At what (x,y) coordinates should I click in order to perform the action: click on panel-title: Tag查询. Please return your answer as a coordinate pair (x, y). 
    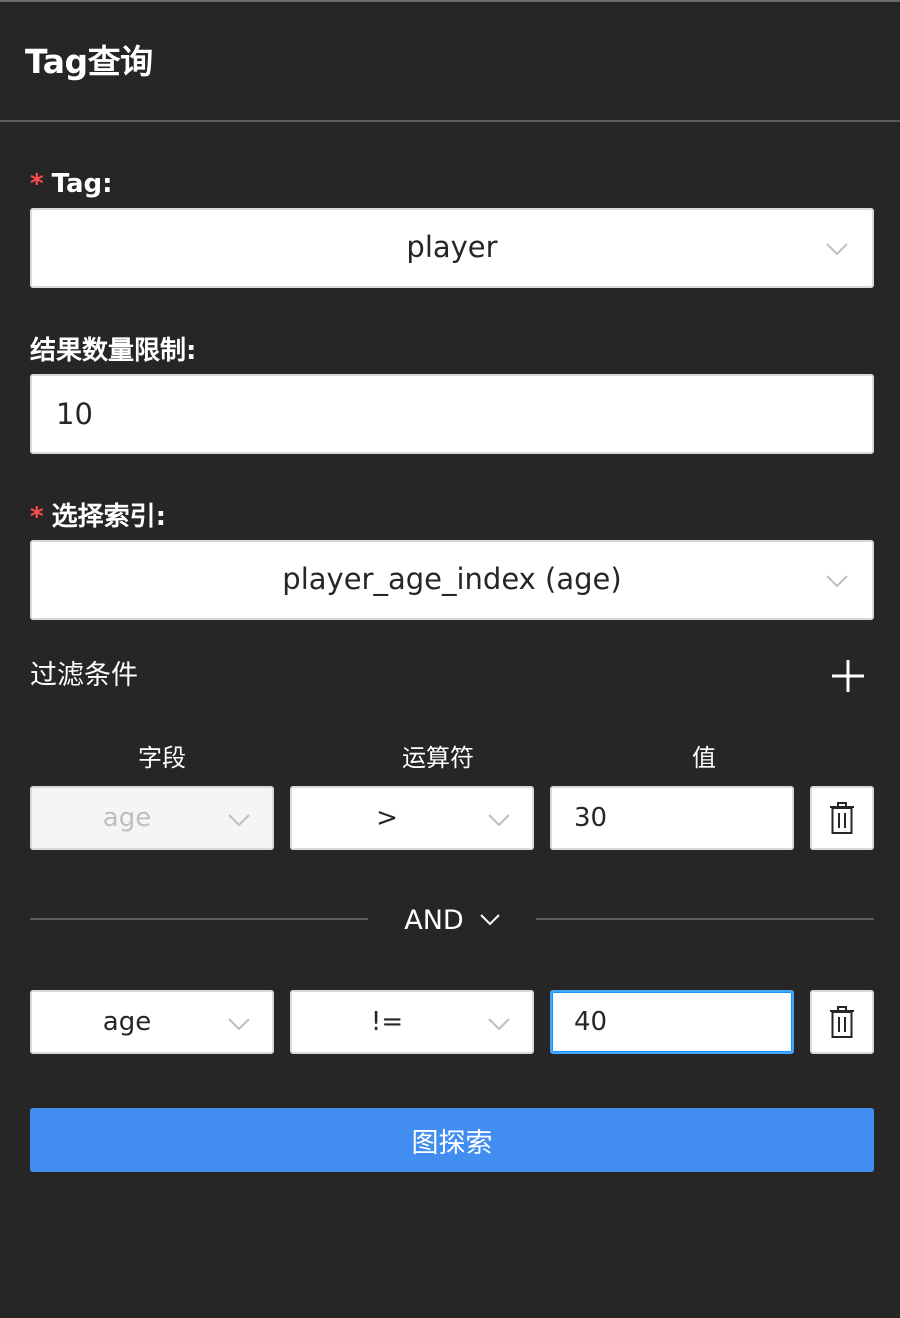
    Looking at the image, I should click on (89, 61).